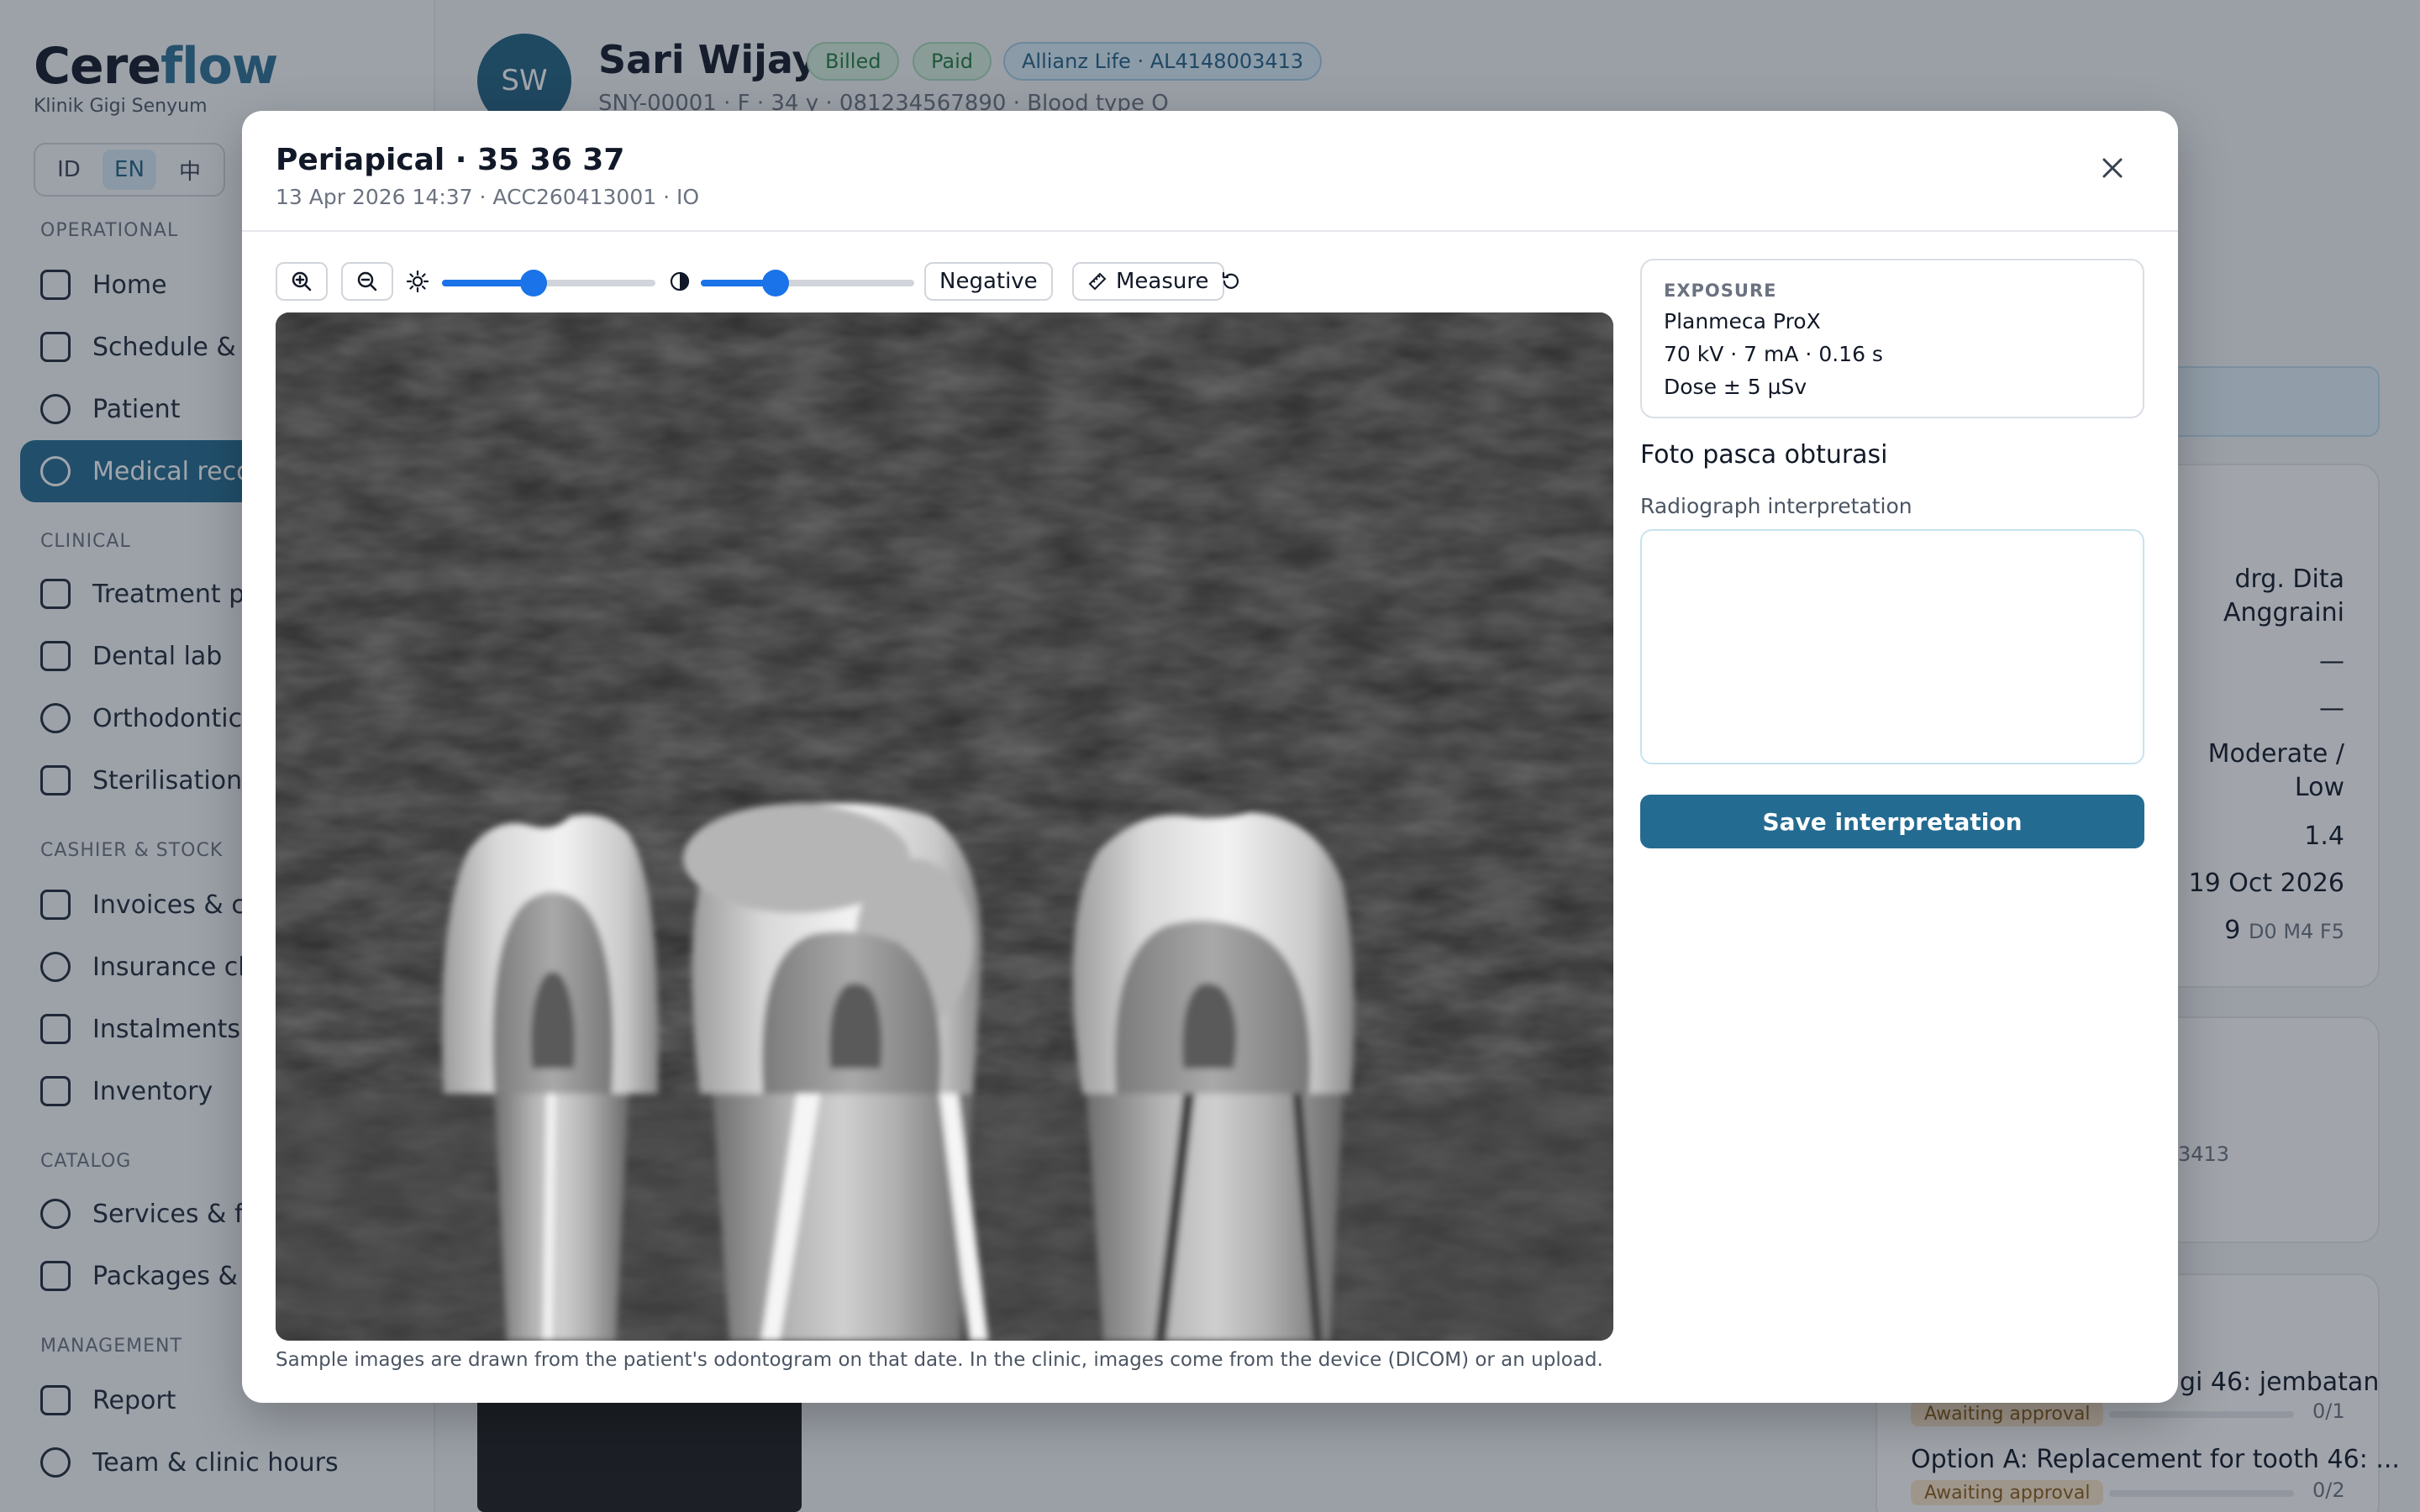 Image resolution: width=2420 pixels, height=1512 pixels. I want to click on zoom-in-icon, so click(302, 281).